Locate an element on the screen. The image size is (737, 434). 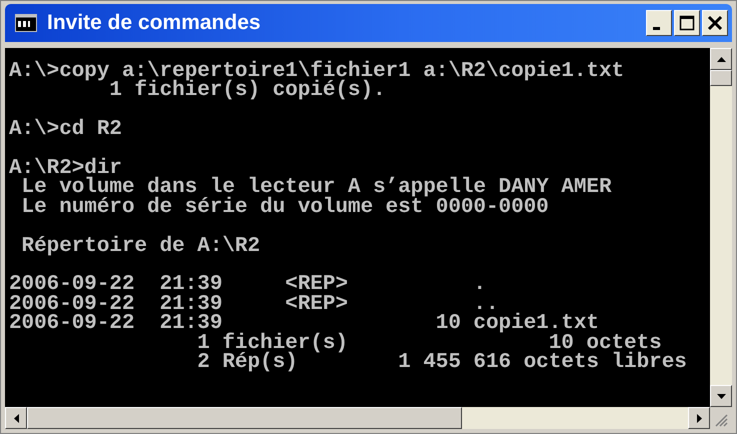
minimize-button is located at coordinates (659, 23).